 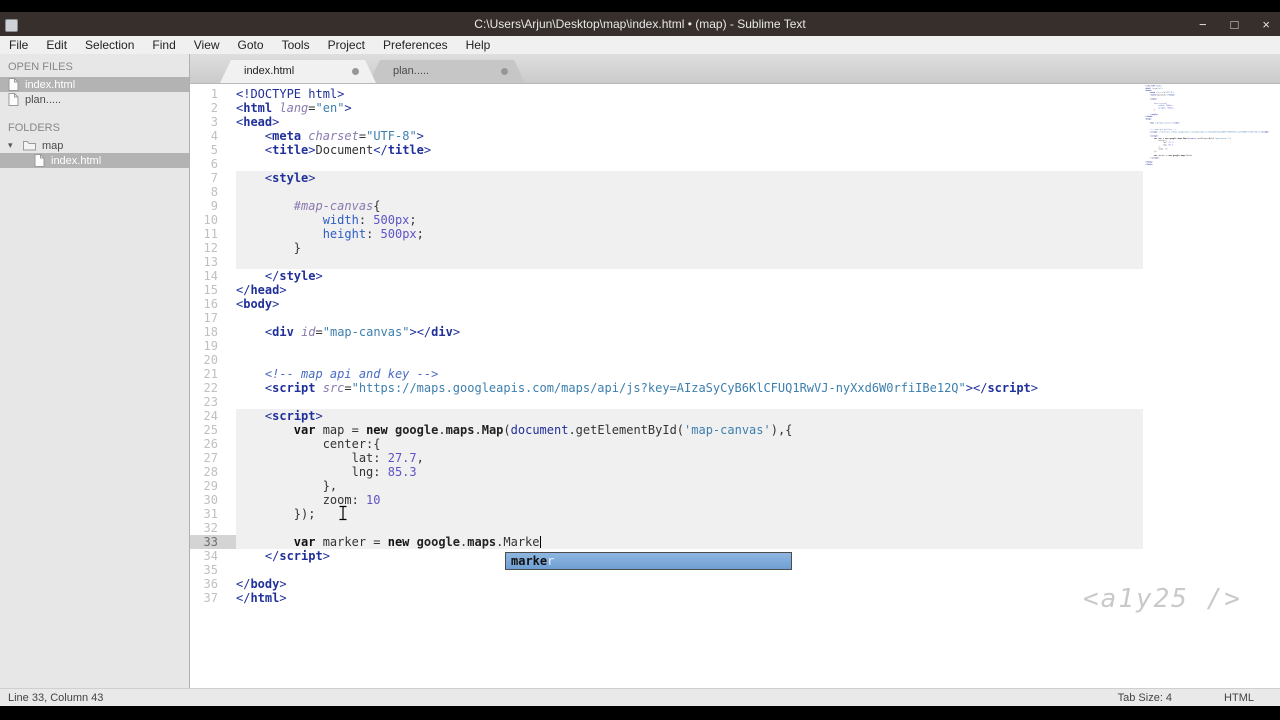 I want to click on close-button: ×, so click(x=1266, y=24).